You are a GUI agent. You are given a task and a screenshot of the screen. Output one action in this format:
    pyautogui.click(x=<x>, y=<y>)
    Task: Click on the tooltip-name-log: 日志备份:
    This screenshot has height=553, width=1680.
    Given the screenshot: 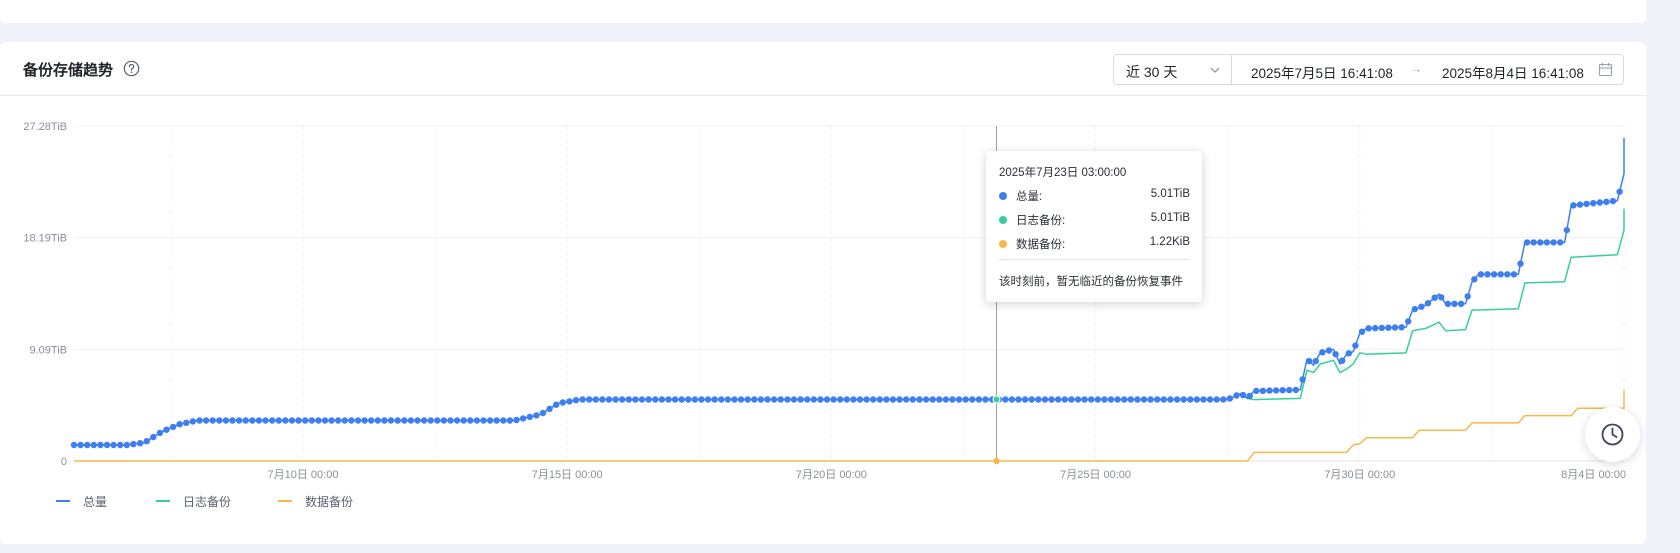 What is the action you would take?
    pyautogui.click(x=1041, y=221)
    